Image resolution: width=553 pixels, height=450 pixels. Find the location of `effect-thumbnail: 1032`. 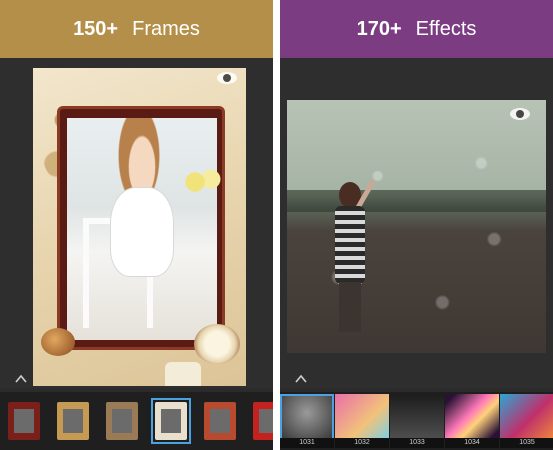

effect-thumbnail: 1032 is located at coordinates (362, 421).